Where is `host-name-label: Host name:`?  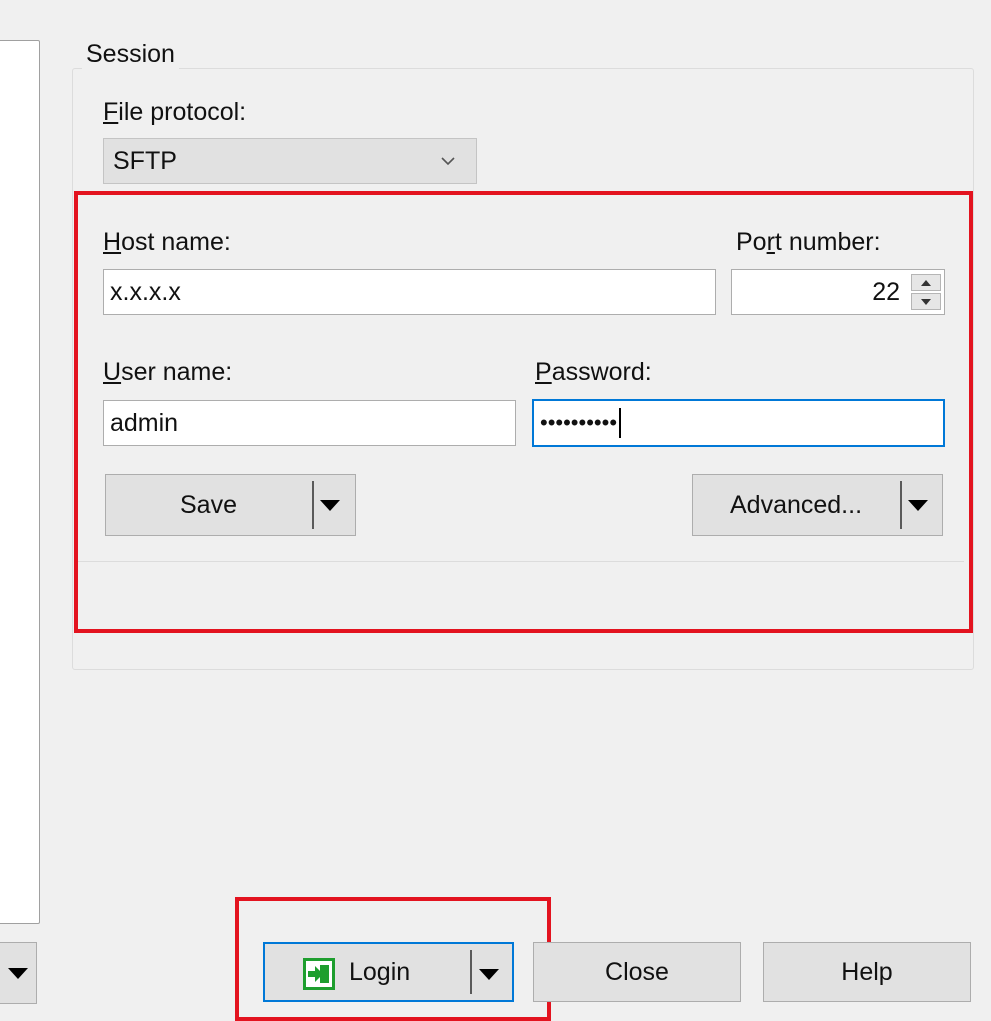
host-name-label: Host name: is located at coordinates (167, 242).